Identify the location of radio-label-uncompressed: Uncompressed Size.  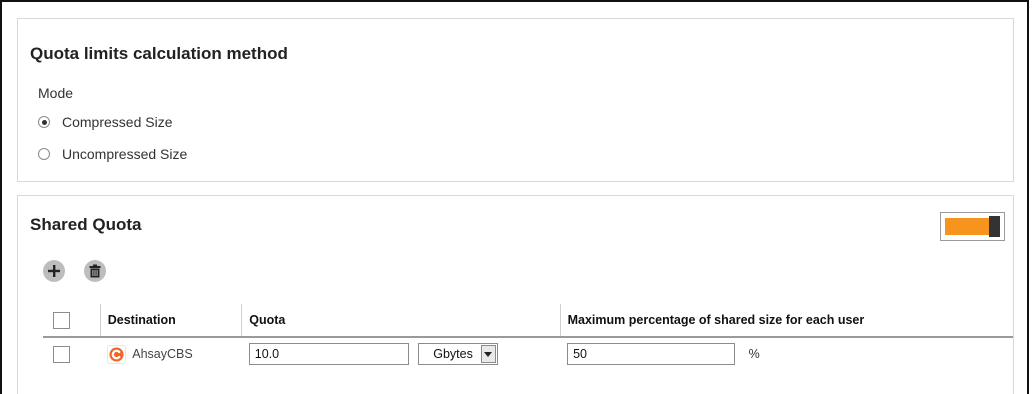
(125, 154).